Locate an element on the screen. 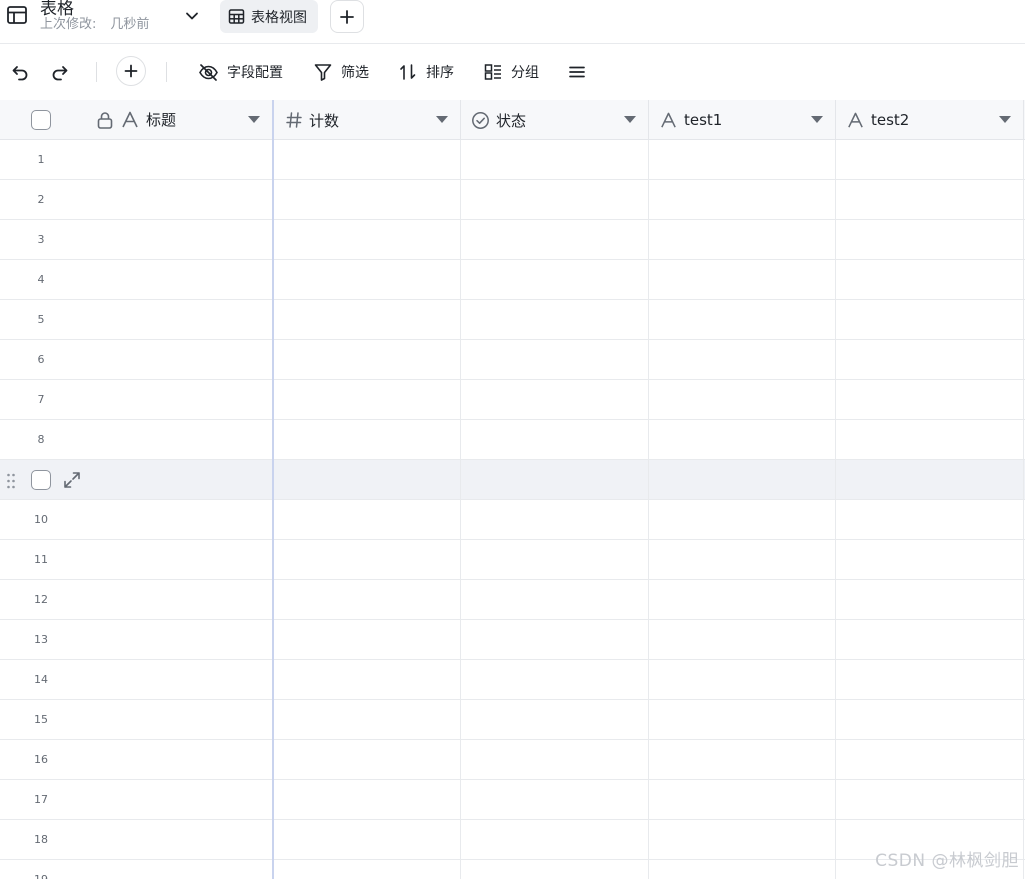  table-row: 16 is located at coordinates (512, 760).